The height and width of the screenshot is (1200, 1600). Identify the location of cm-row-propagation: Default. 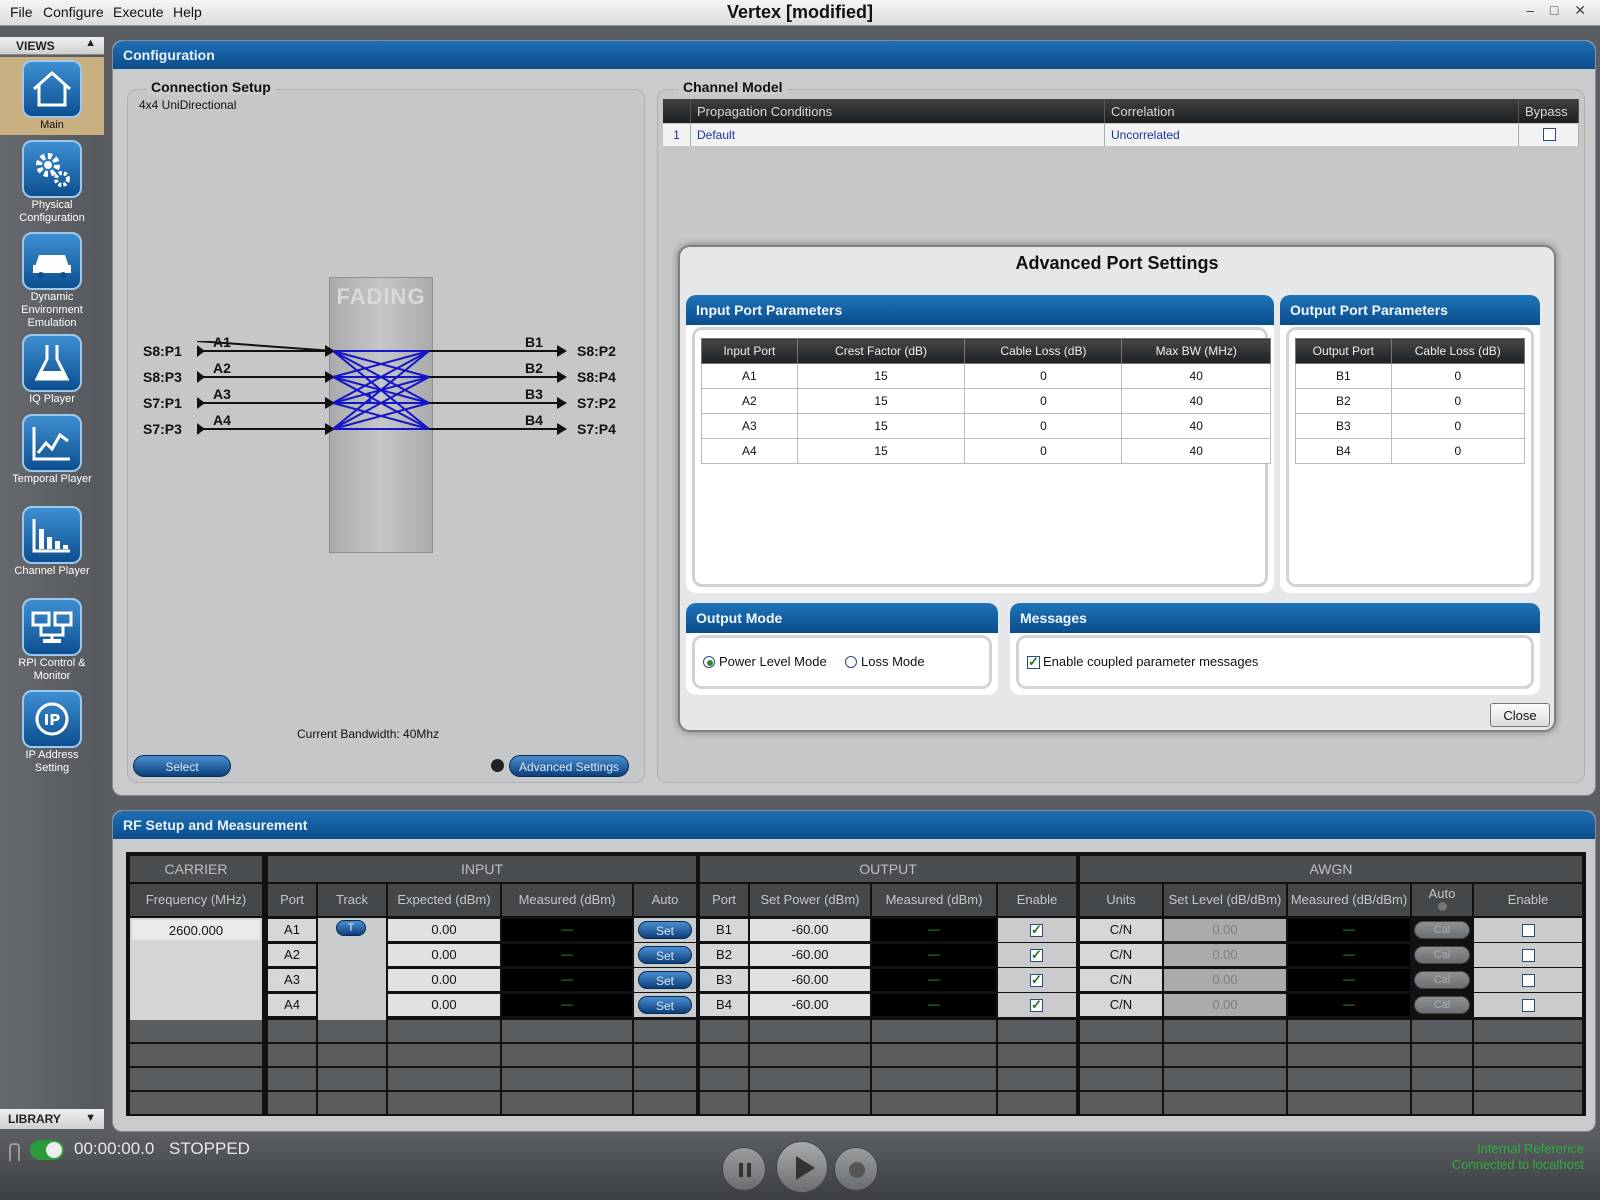
(898, 135).